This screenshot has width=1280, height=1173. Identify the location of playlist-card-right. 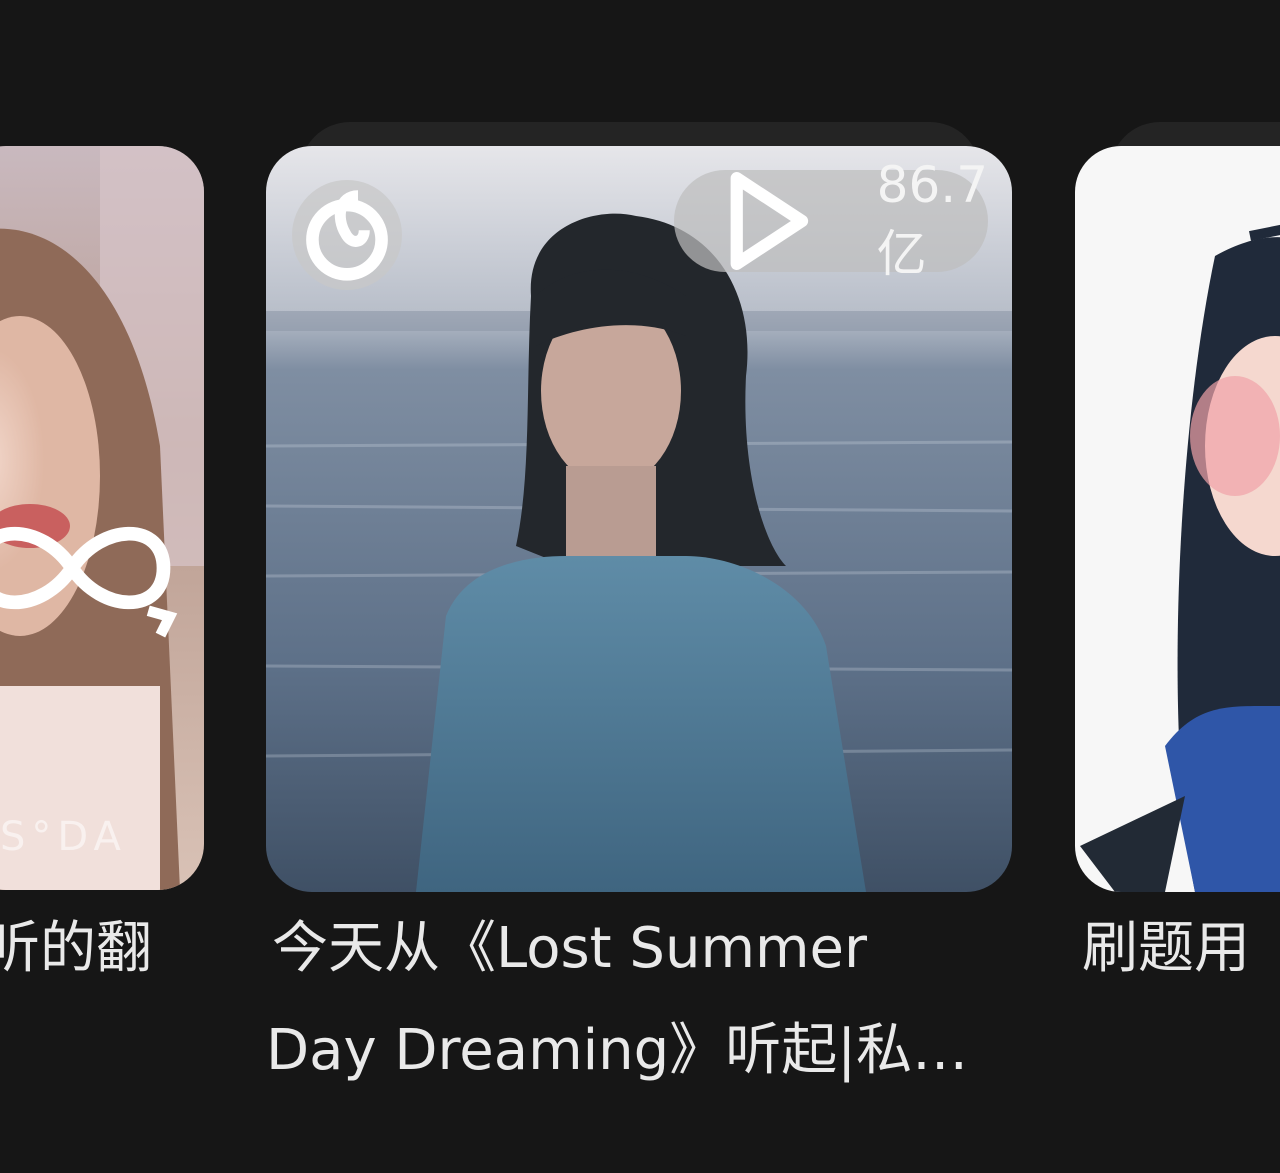
(1177, 519).